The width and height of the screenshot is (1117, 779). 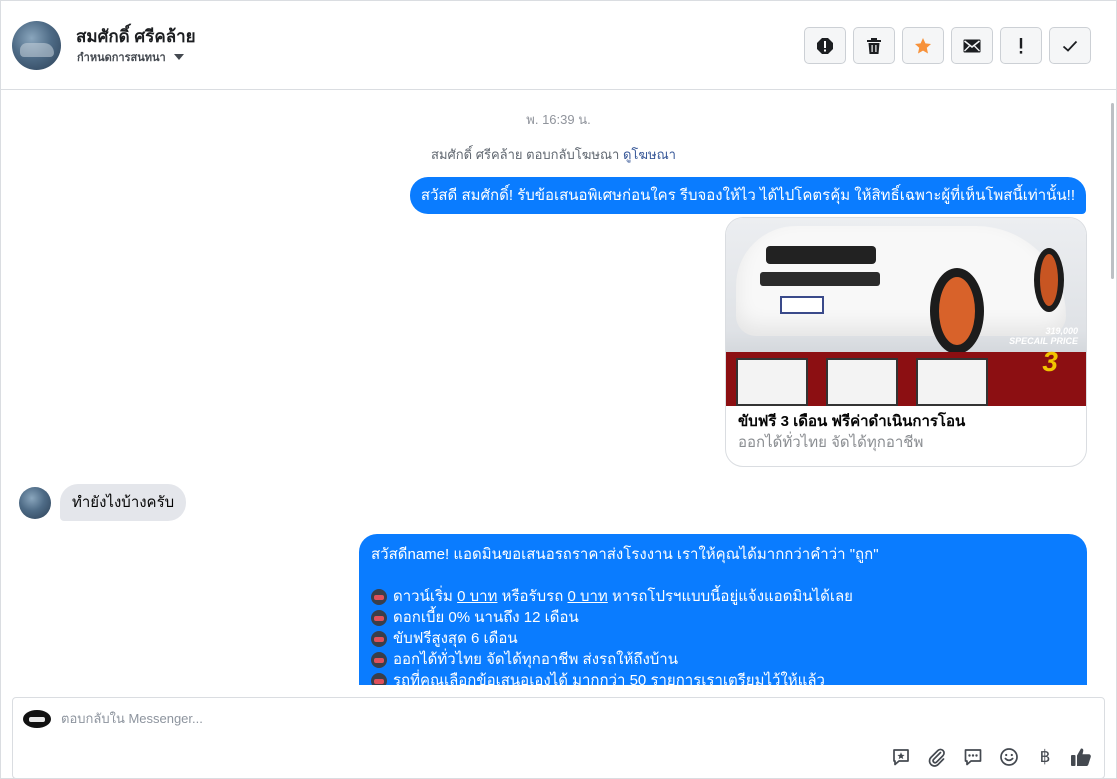 What do you see at coordinates (947, 45) in the screenshot?
I see `conversation-toolbar` at bounding box center [947, 45].